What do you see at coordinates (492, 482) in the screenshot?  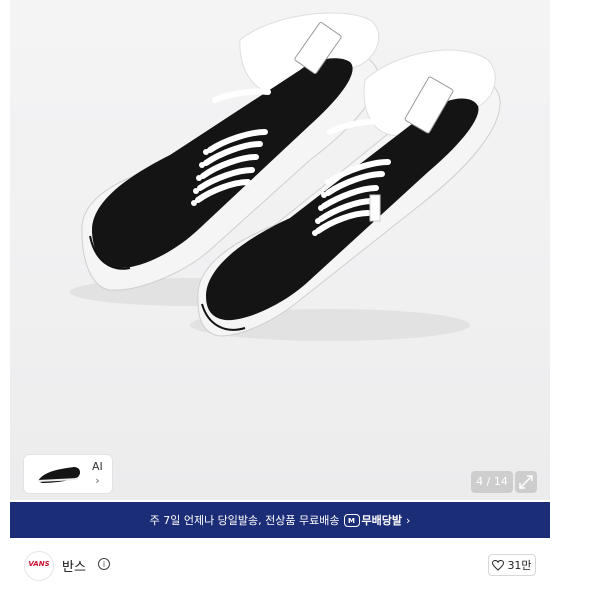 I see `image-counter: 4 / 14` at bounding box center [492, 482].